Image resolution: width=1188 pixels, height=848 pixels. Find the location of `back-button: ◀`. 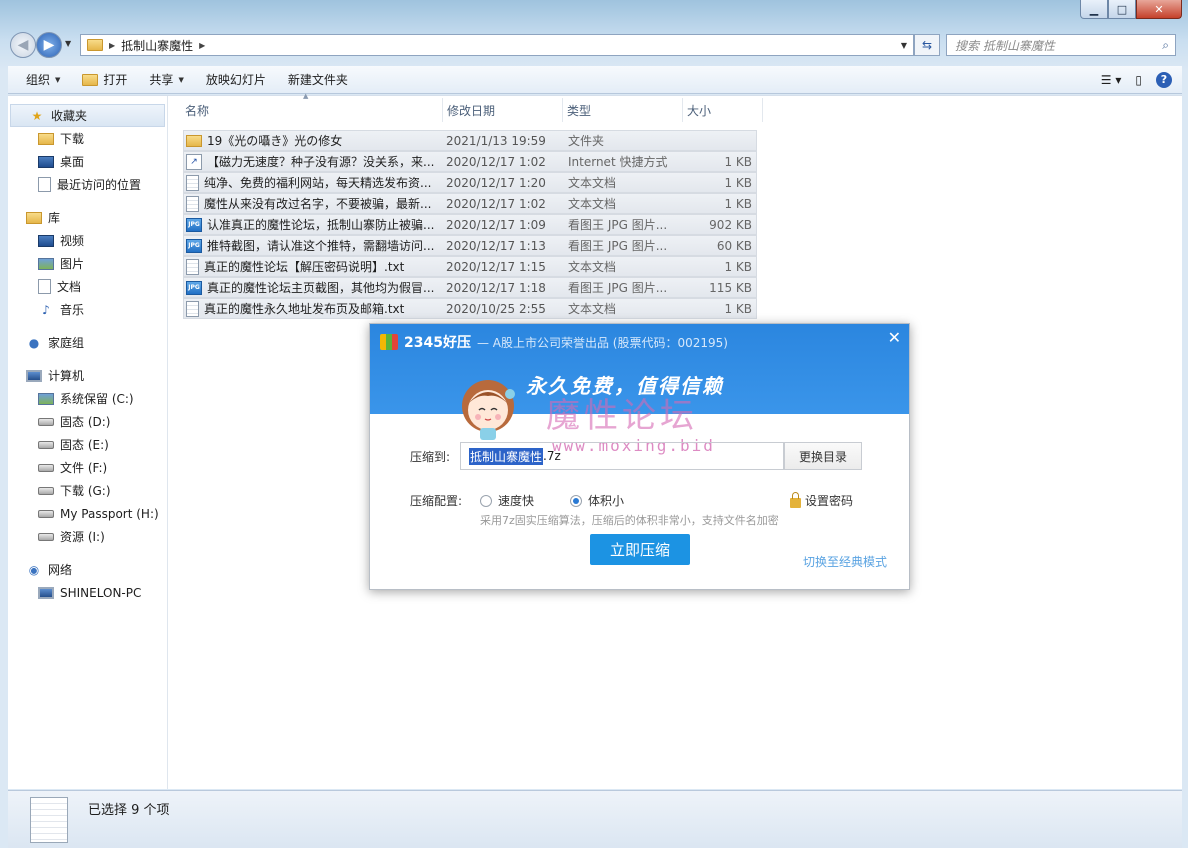

back-button: ◀ is located at coordinates (23, 45).